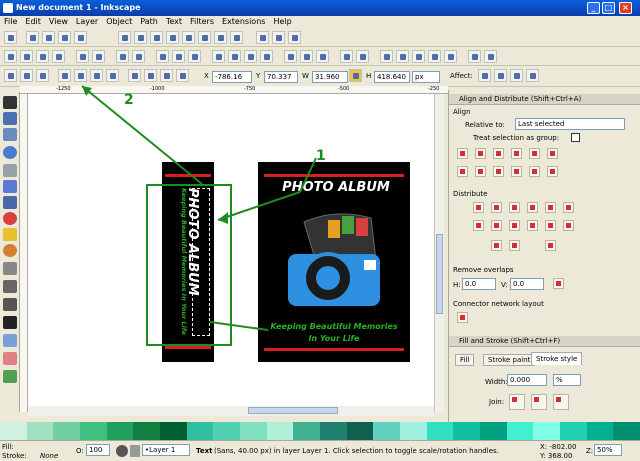 This screenshot has width=640, height=461. Describe the element at coordinates (462, 317) in the screenshot. I see `connector-layout-button` at that location.